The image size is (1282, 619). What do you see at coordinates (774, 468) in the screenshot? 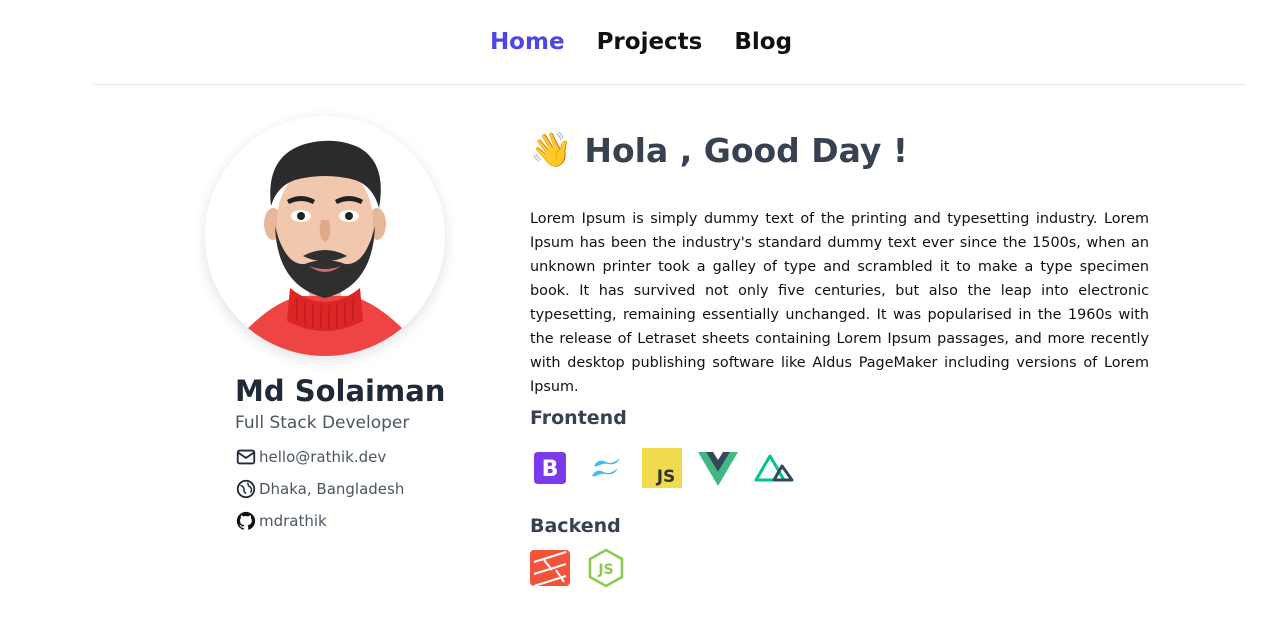
I see `nuxt-icon` at bounding box center [774, 468].